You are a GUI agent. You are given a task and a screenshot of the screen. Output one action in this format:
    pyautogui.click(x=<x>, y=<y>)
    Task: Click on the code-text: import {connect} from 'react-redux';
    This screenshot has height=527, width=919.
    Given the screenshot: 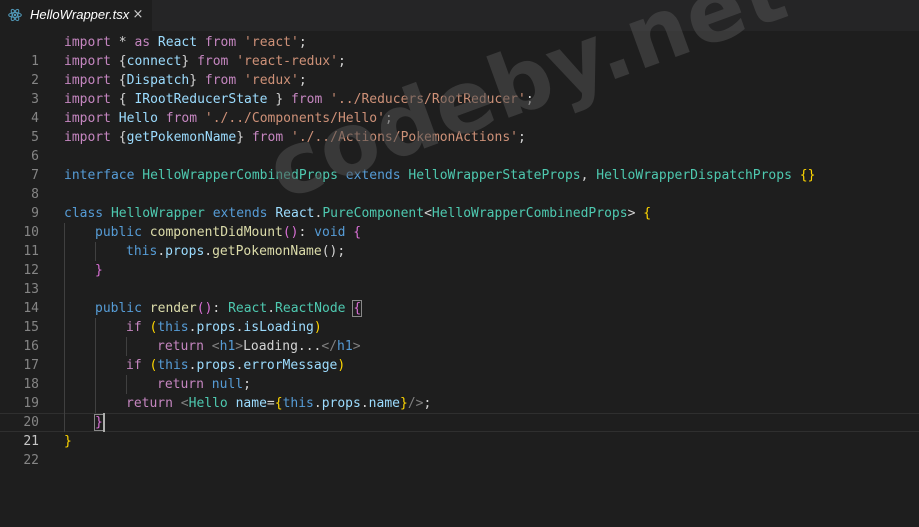 What is the action you would take?
    pyautogui.click(x=205, y=61)
    